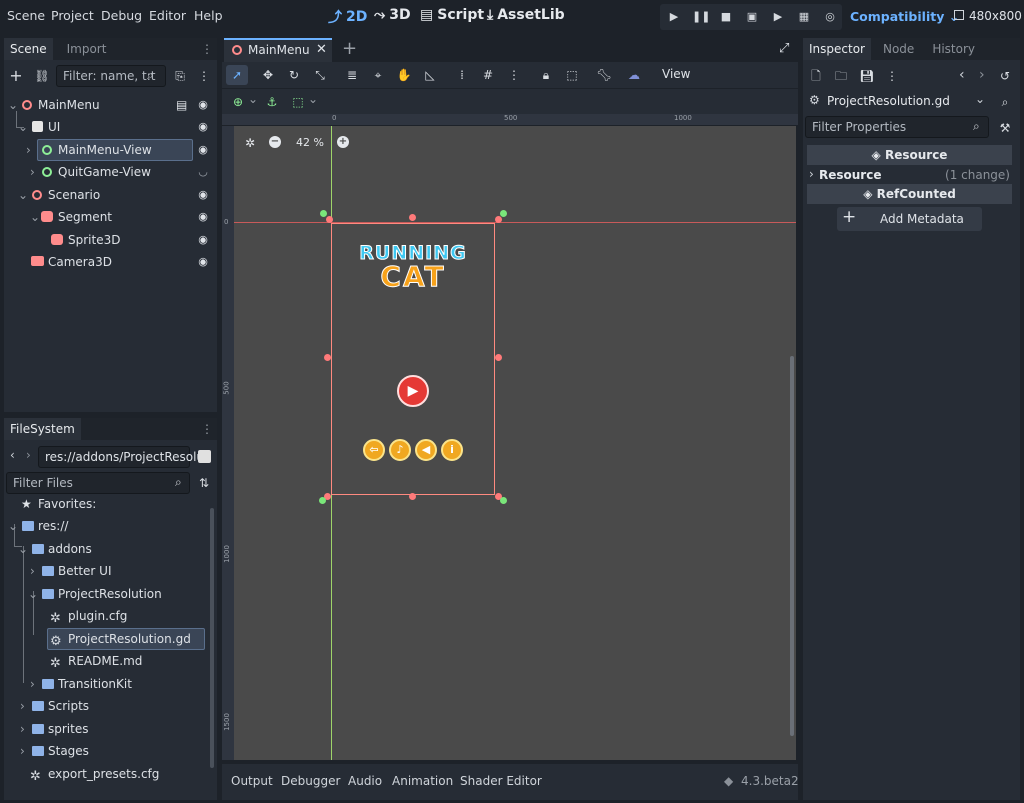  What do you see at coordinates (962, 75) in the screenshot?
I see `history-back-icon: ‹` at bounding box center [962, 75].